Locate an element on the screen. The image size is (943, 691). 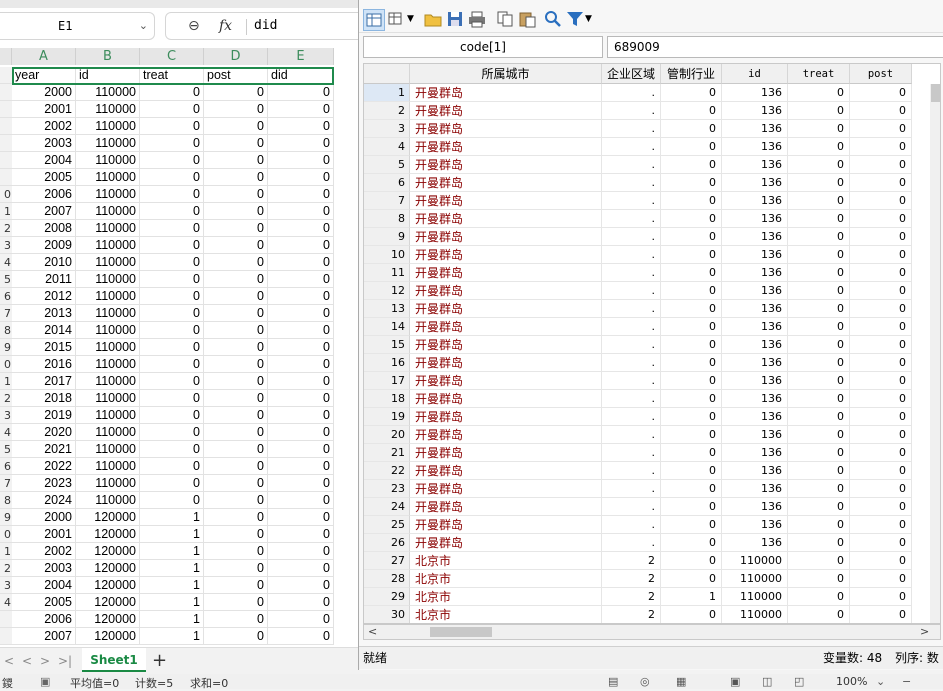
data-cell: 2016 is located at coordinates (44, 364).